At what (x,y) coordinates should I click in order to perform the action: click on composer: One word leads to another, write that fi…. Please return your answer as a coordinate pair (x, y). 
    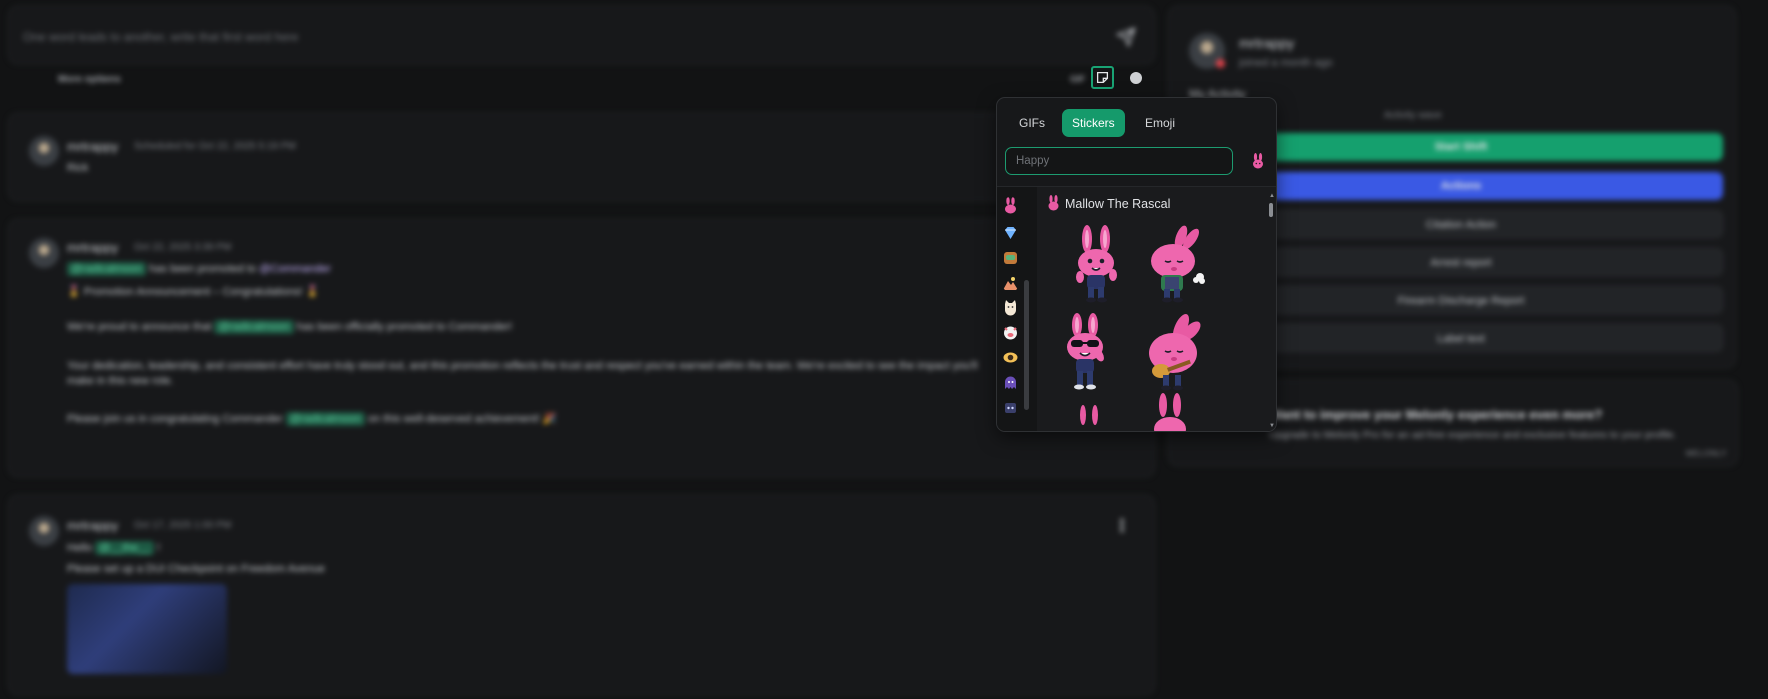
    Looking at the image, I should click on (581, 35).